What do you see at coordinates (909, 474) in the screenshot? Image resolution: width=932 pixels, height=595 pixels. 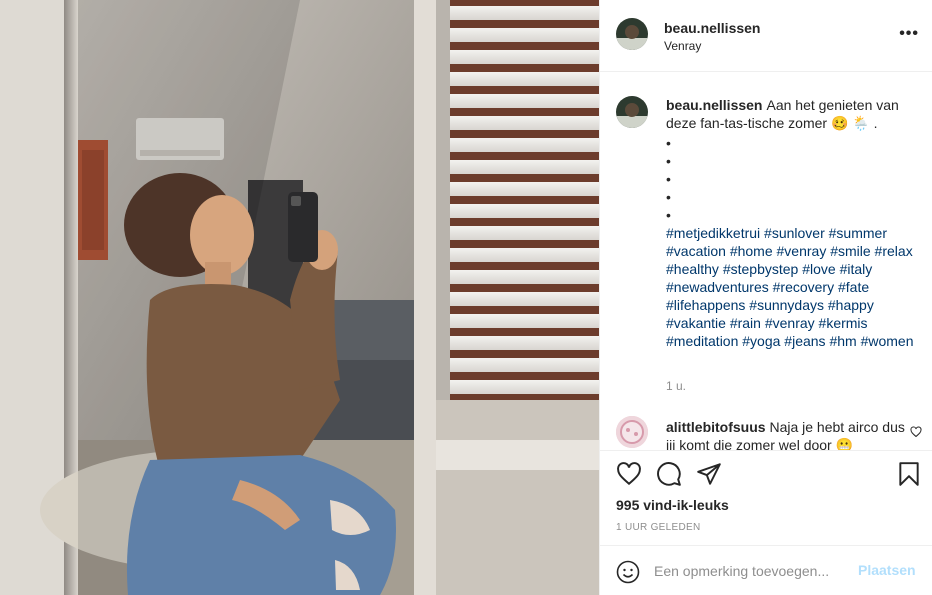 I see `bookmark-icon` at bounding box center [909, 474].